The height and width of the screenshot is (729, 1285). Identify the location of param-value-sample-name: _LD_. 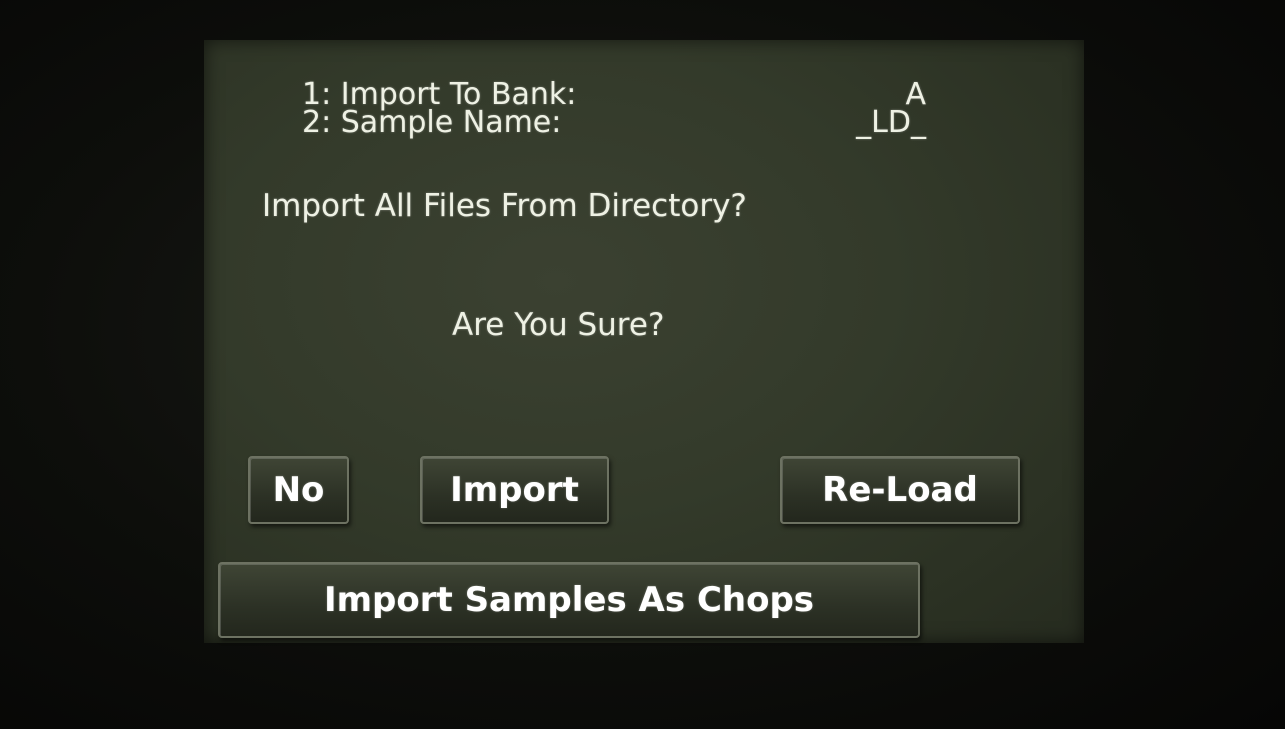
(855, 123).